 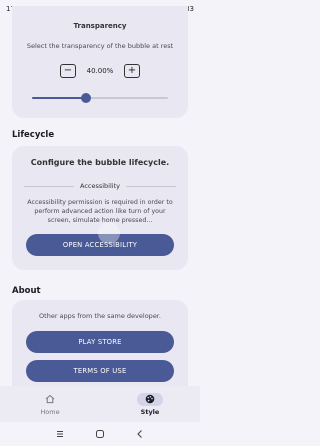 I want to click on slider-thumb, so click(x=86, y=98).